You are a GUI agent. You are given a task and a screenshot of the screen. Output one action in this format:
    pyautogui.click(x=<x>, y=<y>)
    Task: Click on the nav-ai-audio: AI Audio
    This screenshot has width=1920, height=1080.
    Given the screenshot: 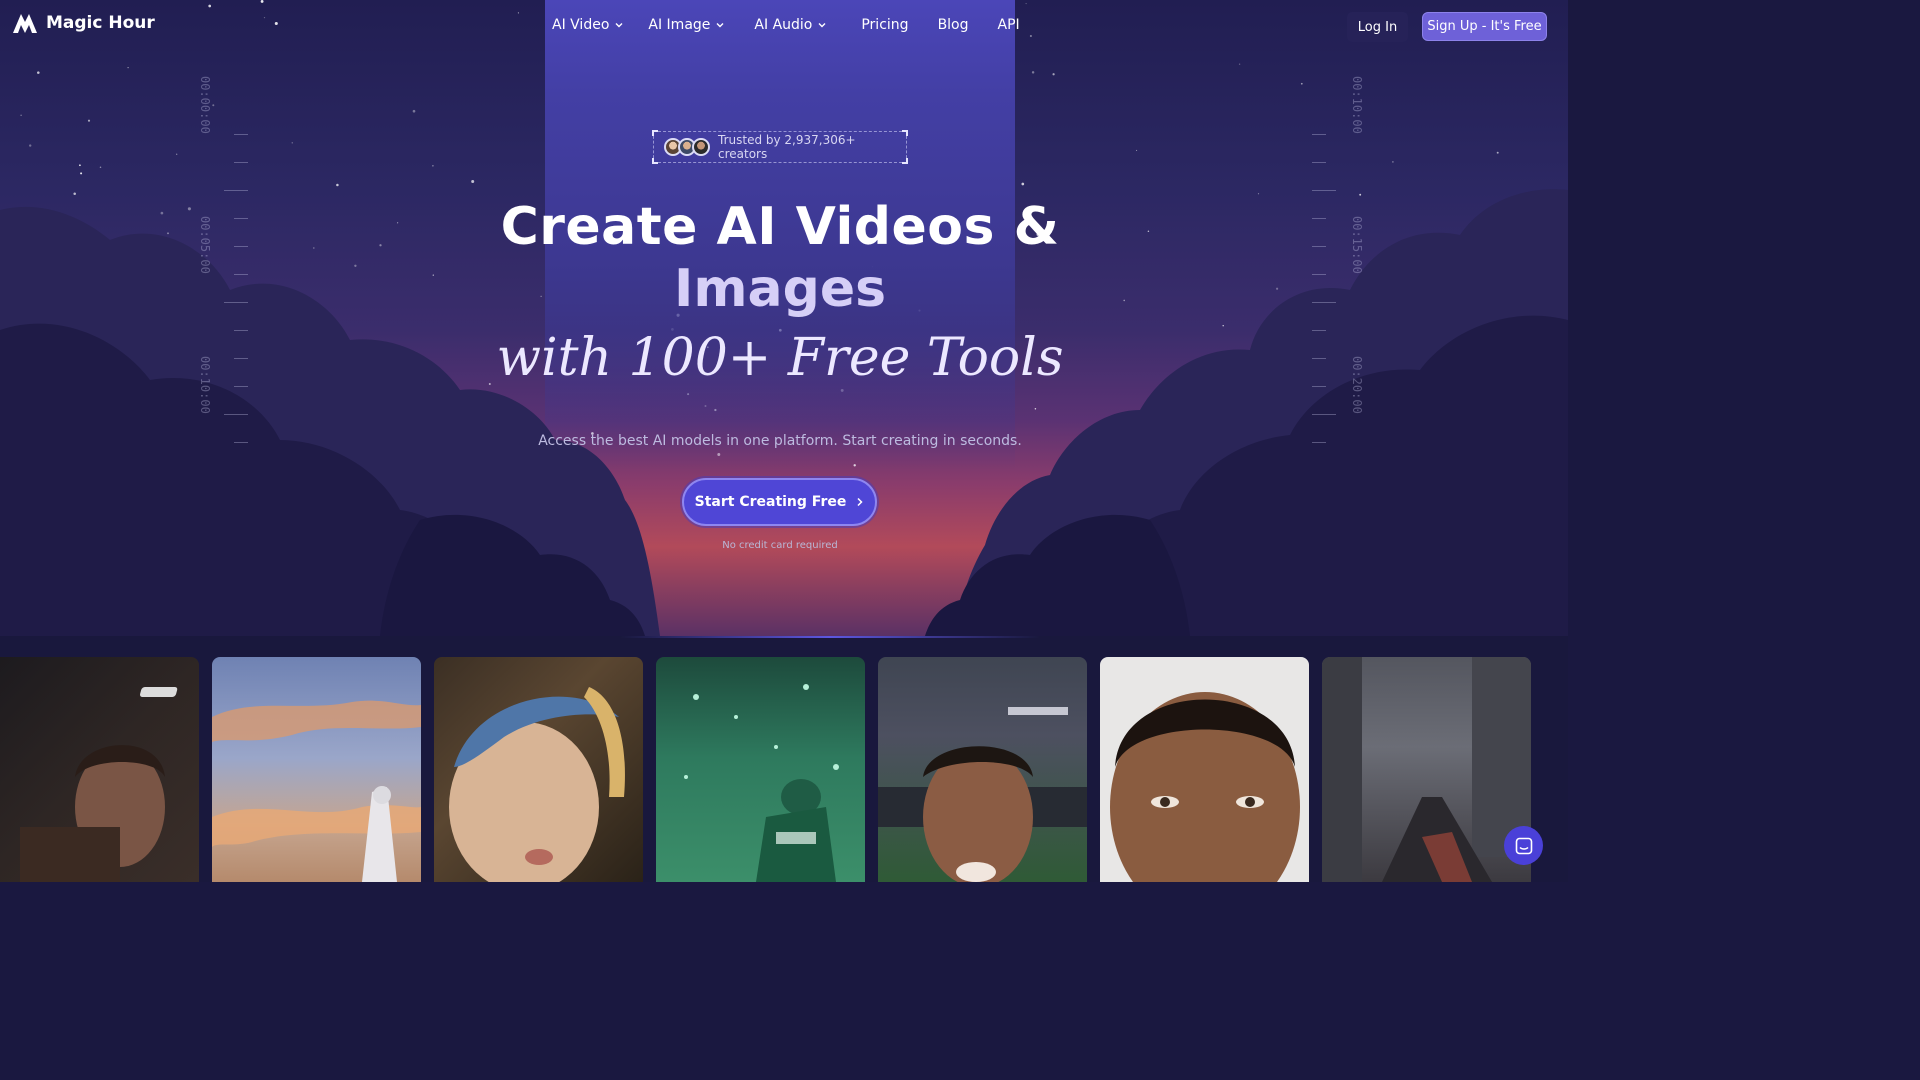 What is the action you would take?
    pyautogui.click(x=790, y=25)
    